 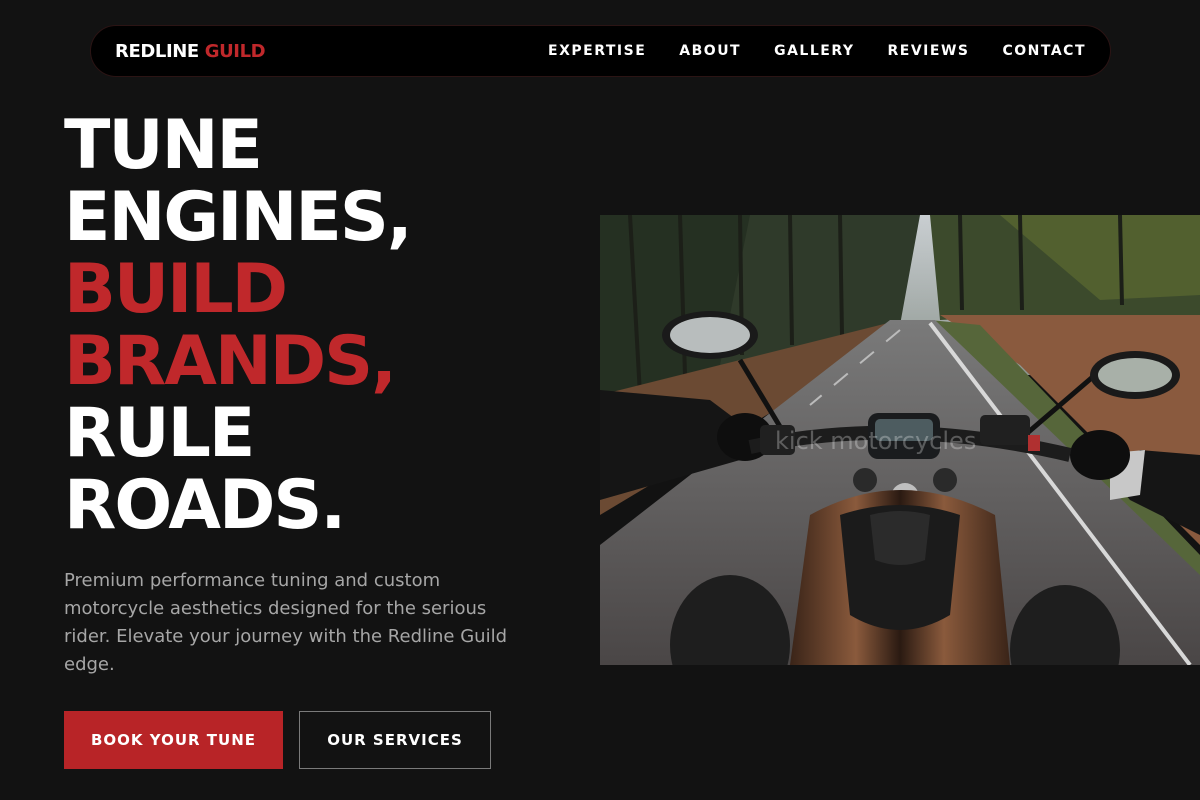 I want to click on headline-line: RULE, so click(x=159, y=433).